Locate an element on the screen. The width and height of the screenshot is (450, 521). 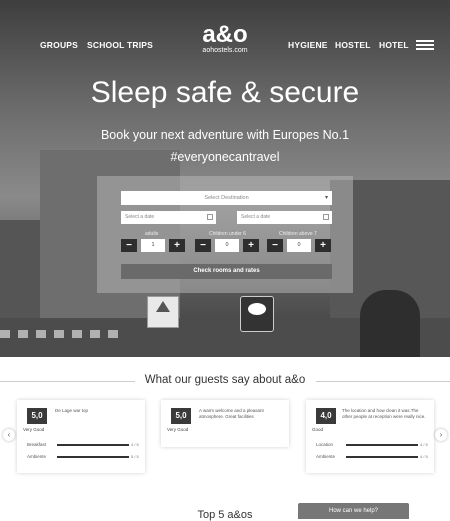
certificate-badge is located at coordinates (257, 314).